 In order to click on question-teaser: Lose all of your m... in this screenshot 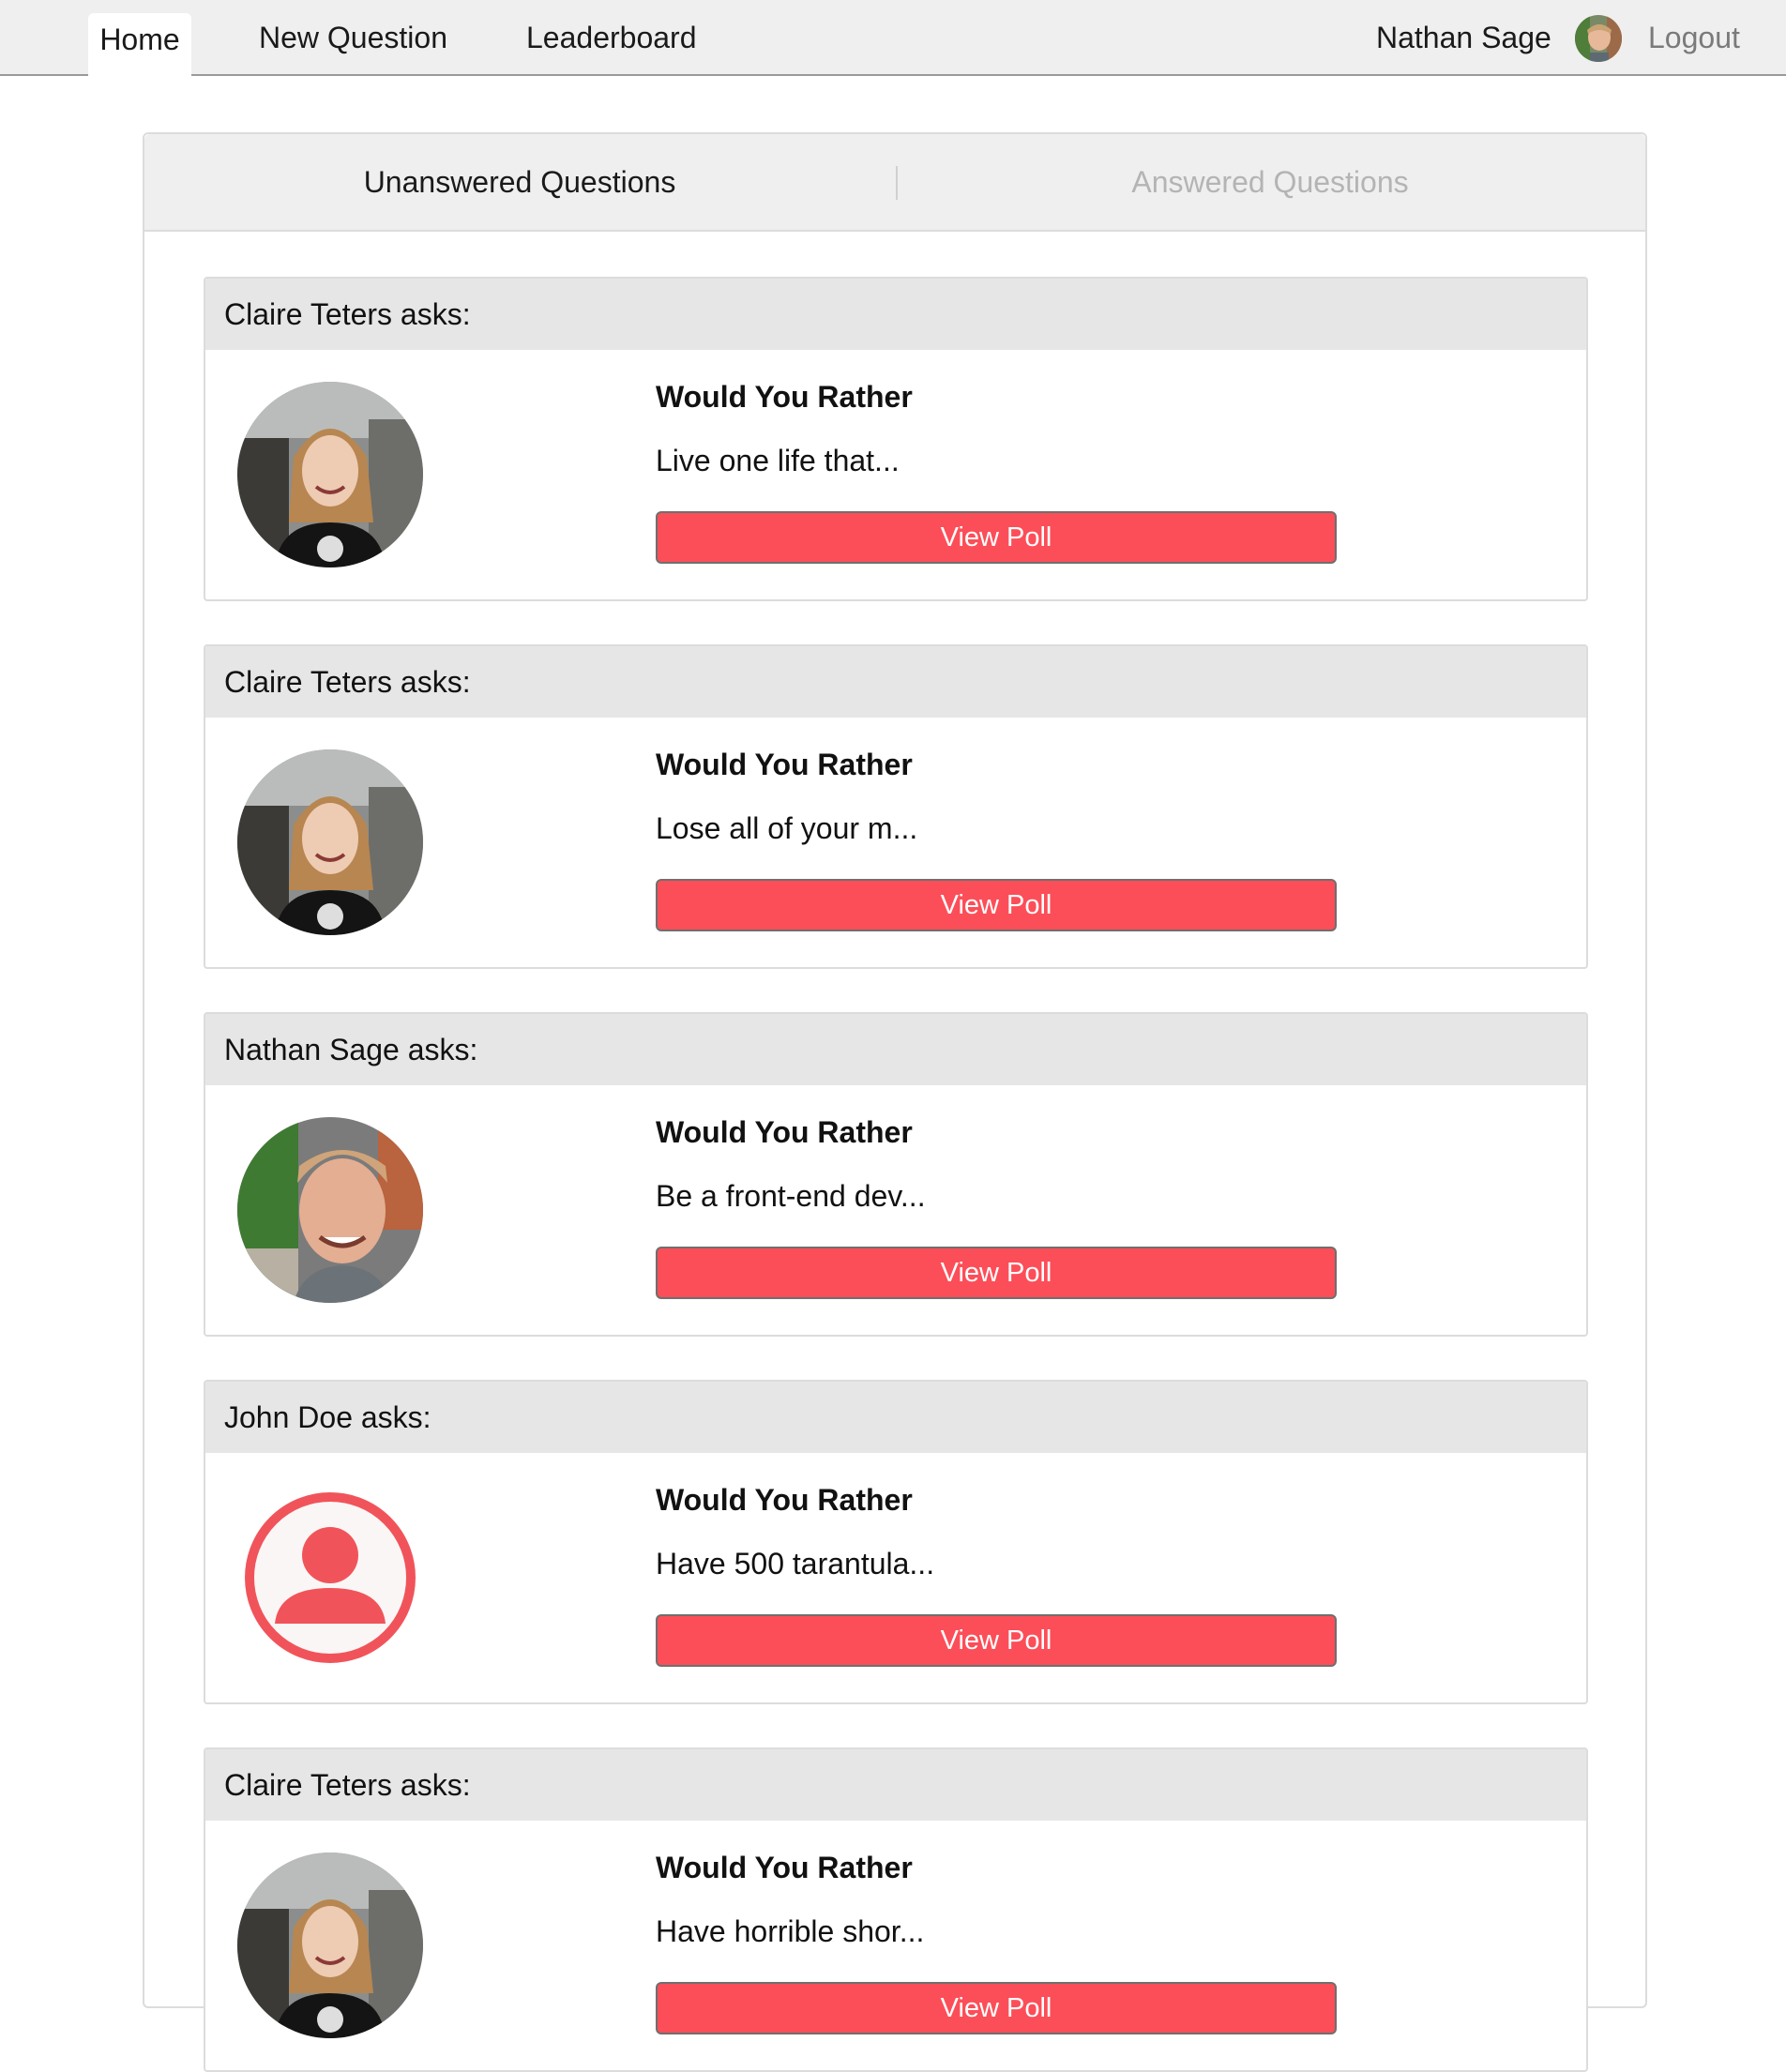, I will do `click(787, 828)`.